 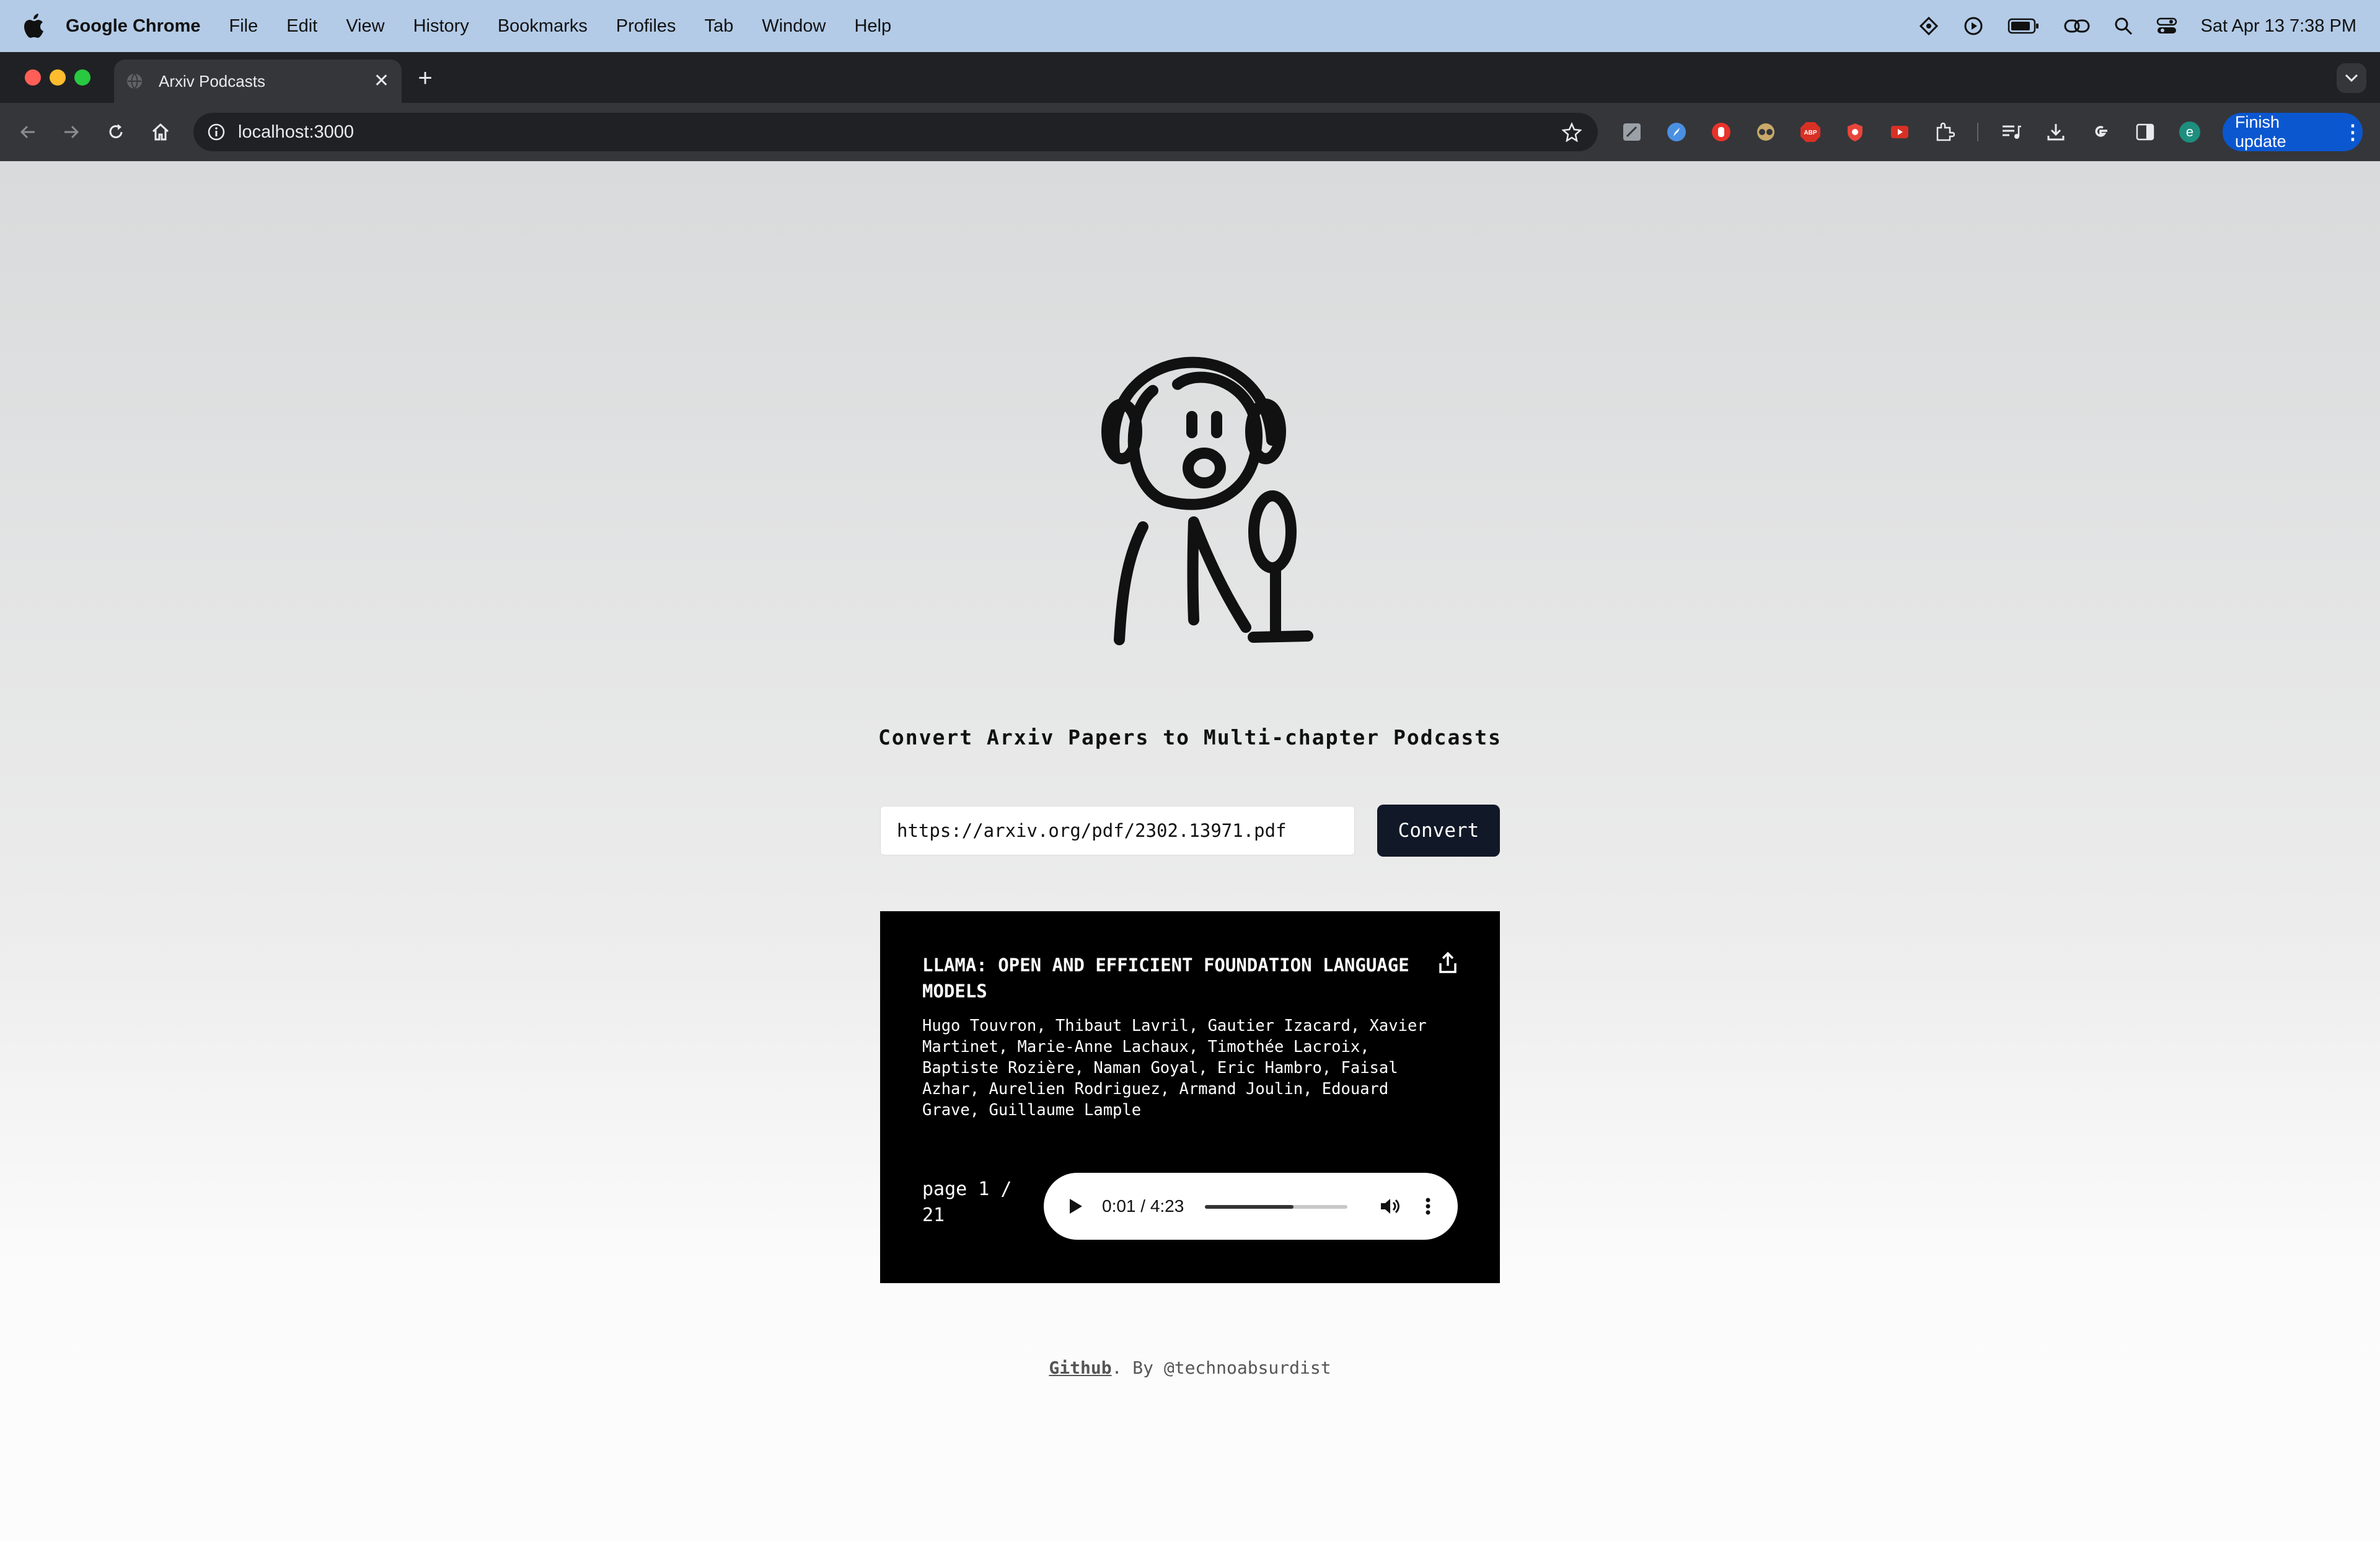 I want to click on share-icon, so click(x=1448, y=963).